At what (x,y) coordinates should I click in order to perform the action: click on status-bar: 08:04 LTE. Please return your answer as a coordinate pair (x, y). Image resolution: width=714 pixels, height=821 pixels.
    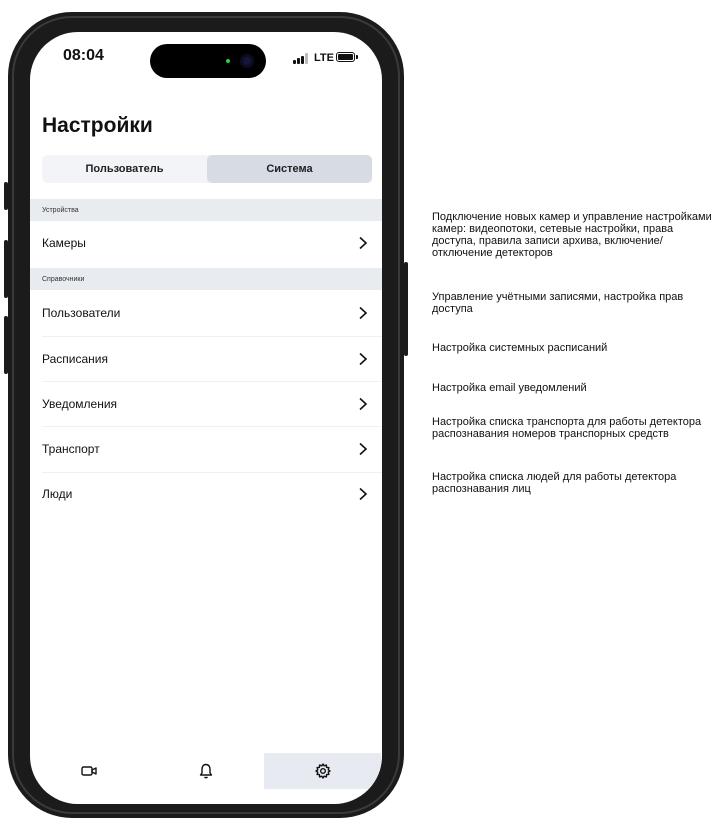
    Looking at the image, I should click on (206, 62).